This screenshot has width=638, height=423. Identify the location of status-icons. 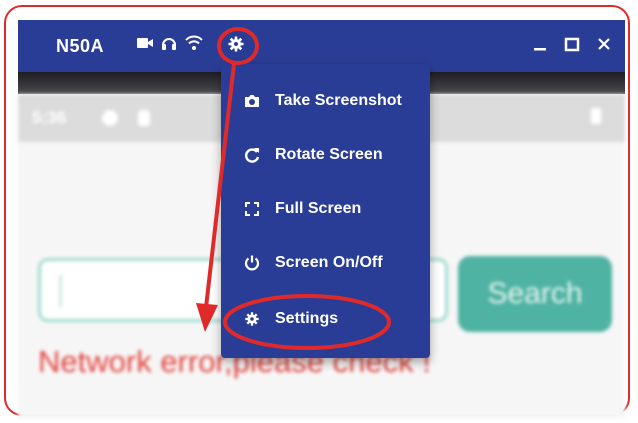
(170, 43).